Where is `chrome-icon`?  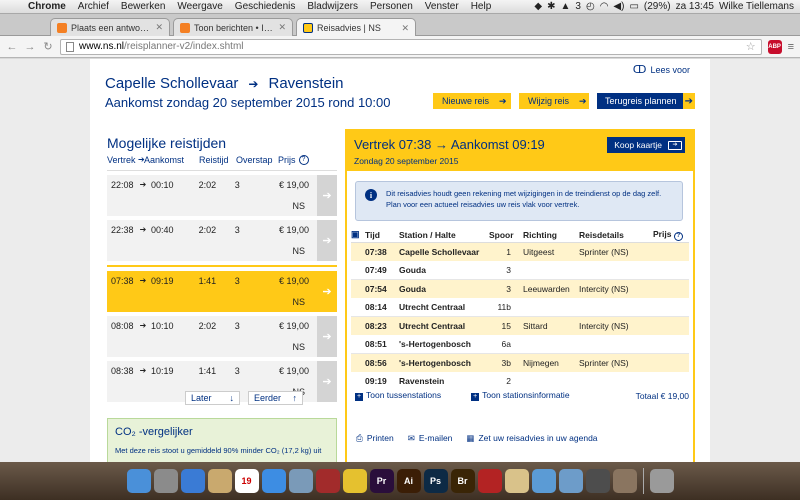
chrome-icon is located at coordinates (354, 481).